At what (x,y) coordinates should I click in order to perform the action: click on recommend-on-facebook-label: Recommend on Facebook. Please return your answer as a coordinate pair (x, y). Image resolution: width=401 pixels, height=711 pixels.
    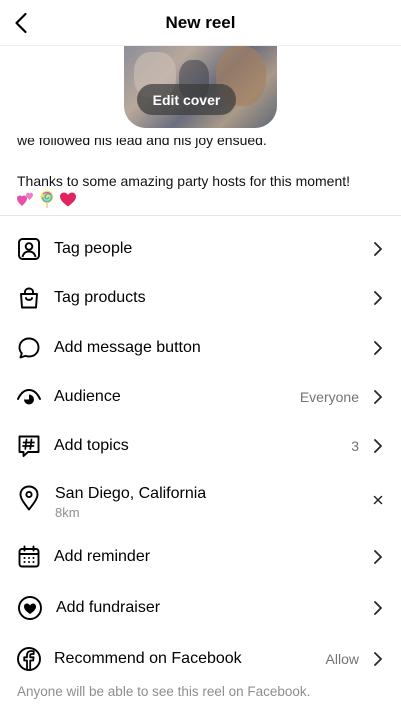
    Looking at the image, I should click on (148, 658).